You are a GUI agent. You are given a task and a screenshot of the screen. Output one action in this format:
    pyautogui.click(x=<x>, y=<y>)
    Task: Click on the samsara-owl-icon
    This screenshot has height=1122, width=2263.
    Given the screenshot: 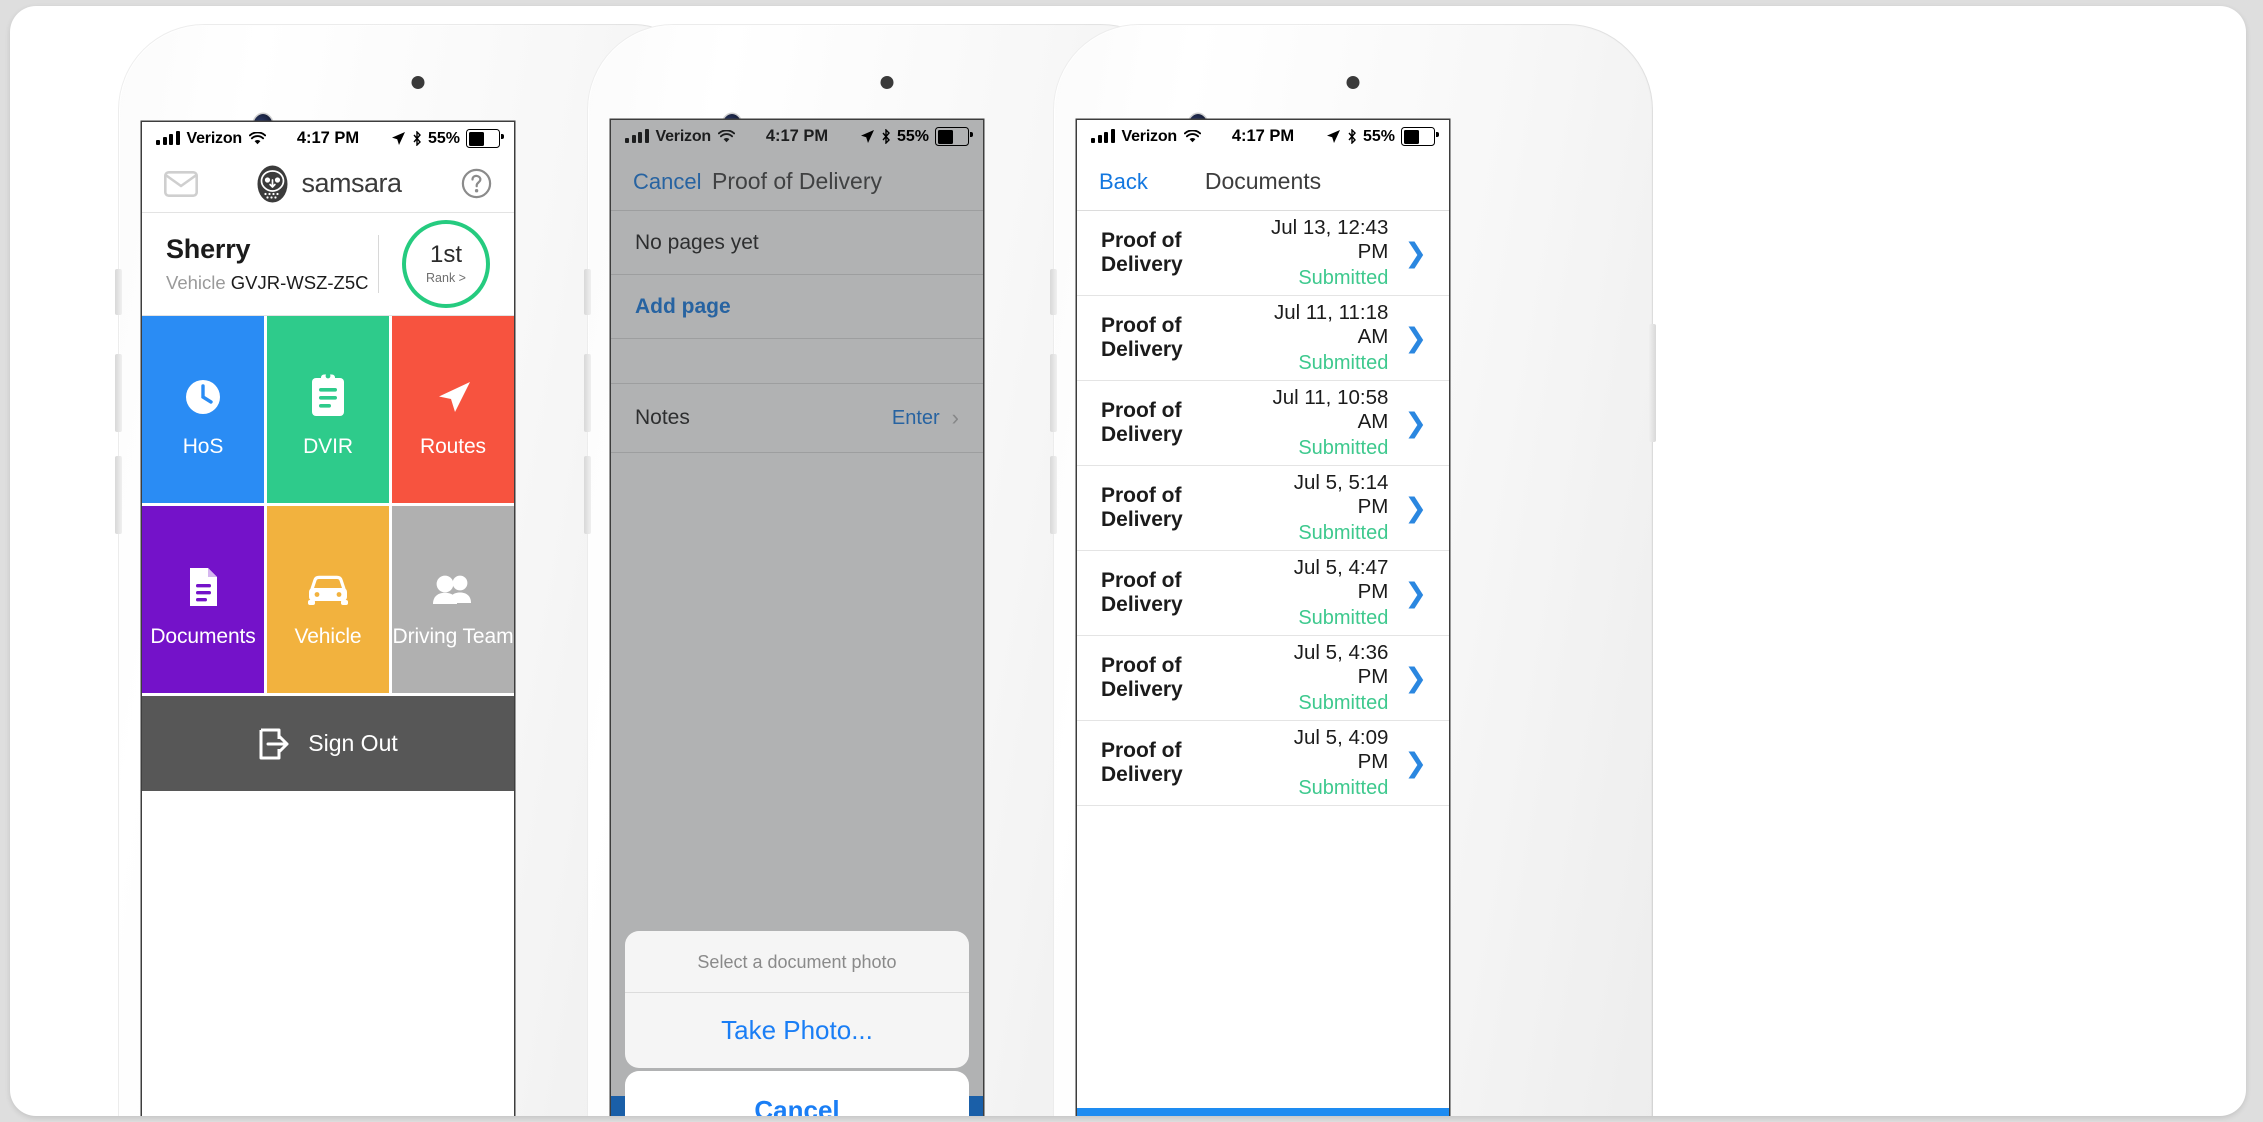 What is the action you would take?
    pyautogui.click(x=272, y=183)
    